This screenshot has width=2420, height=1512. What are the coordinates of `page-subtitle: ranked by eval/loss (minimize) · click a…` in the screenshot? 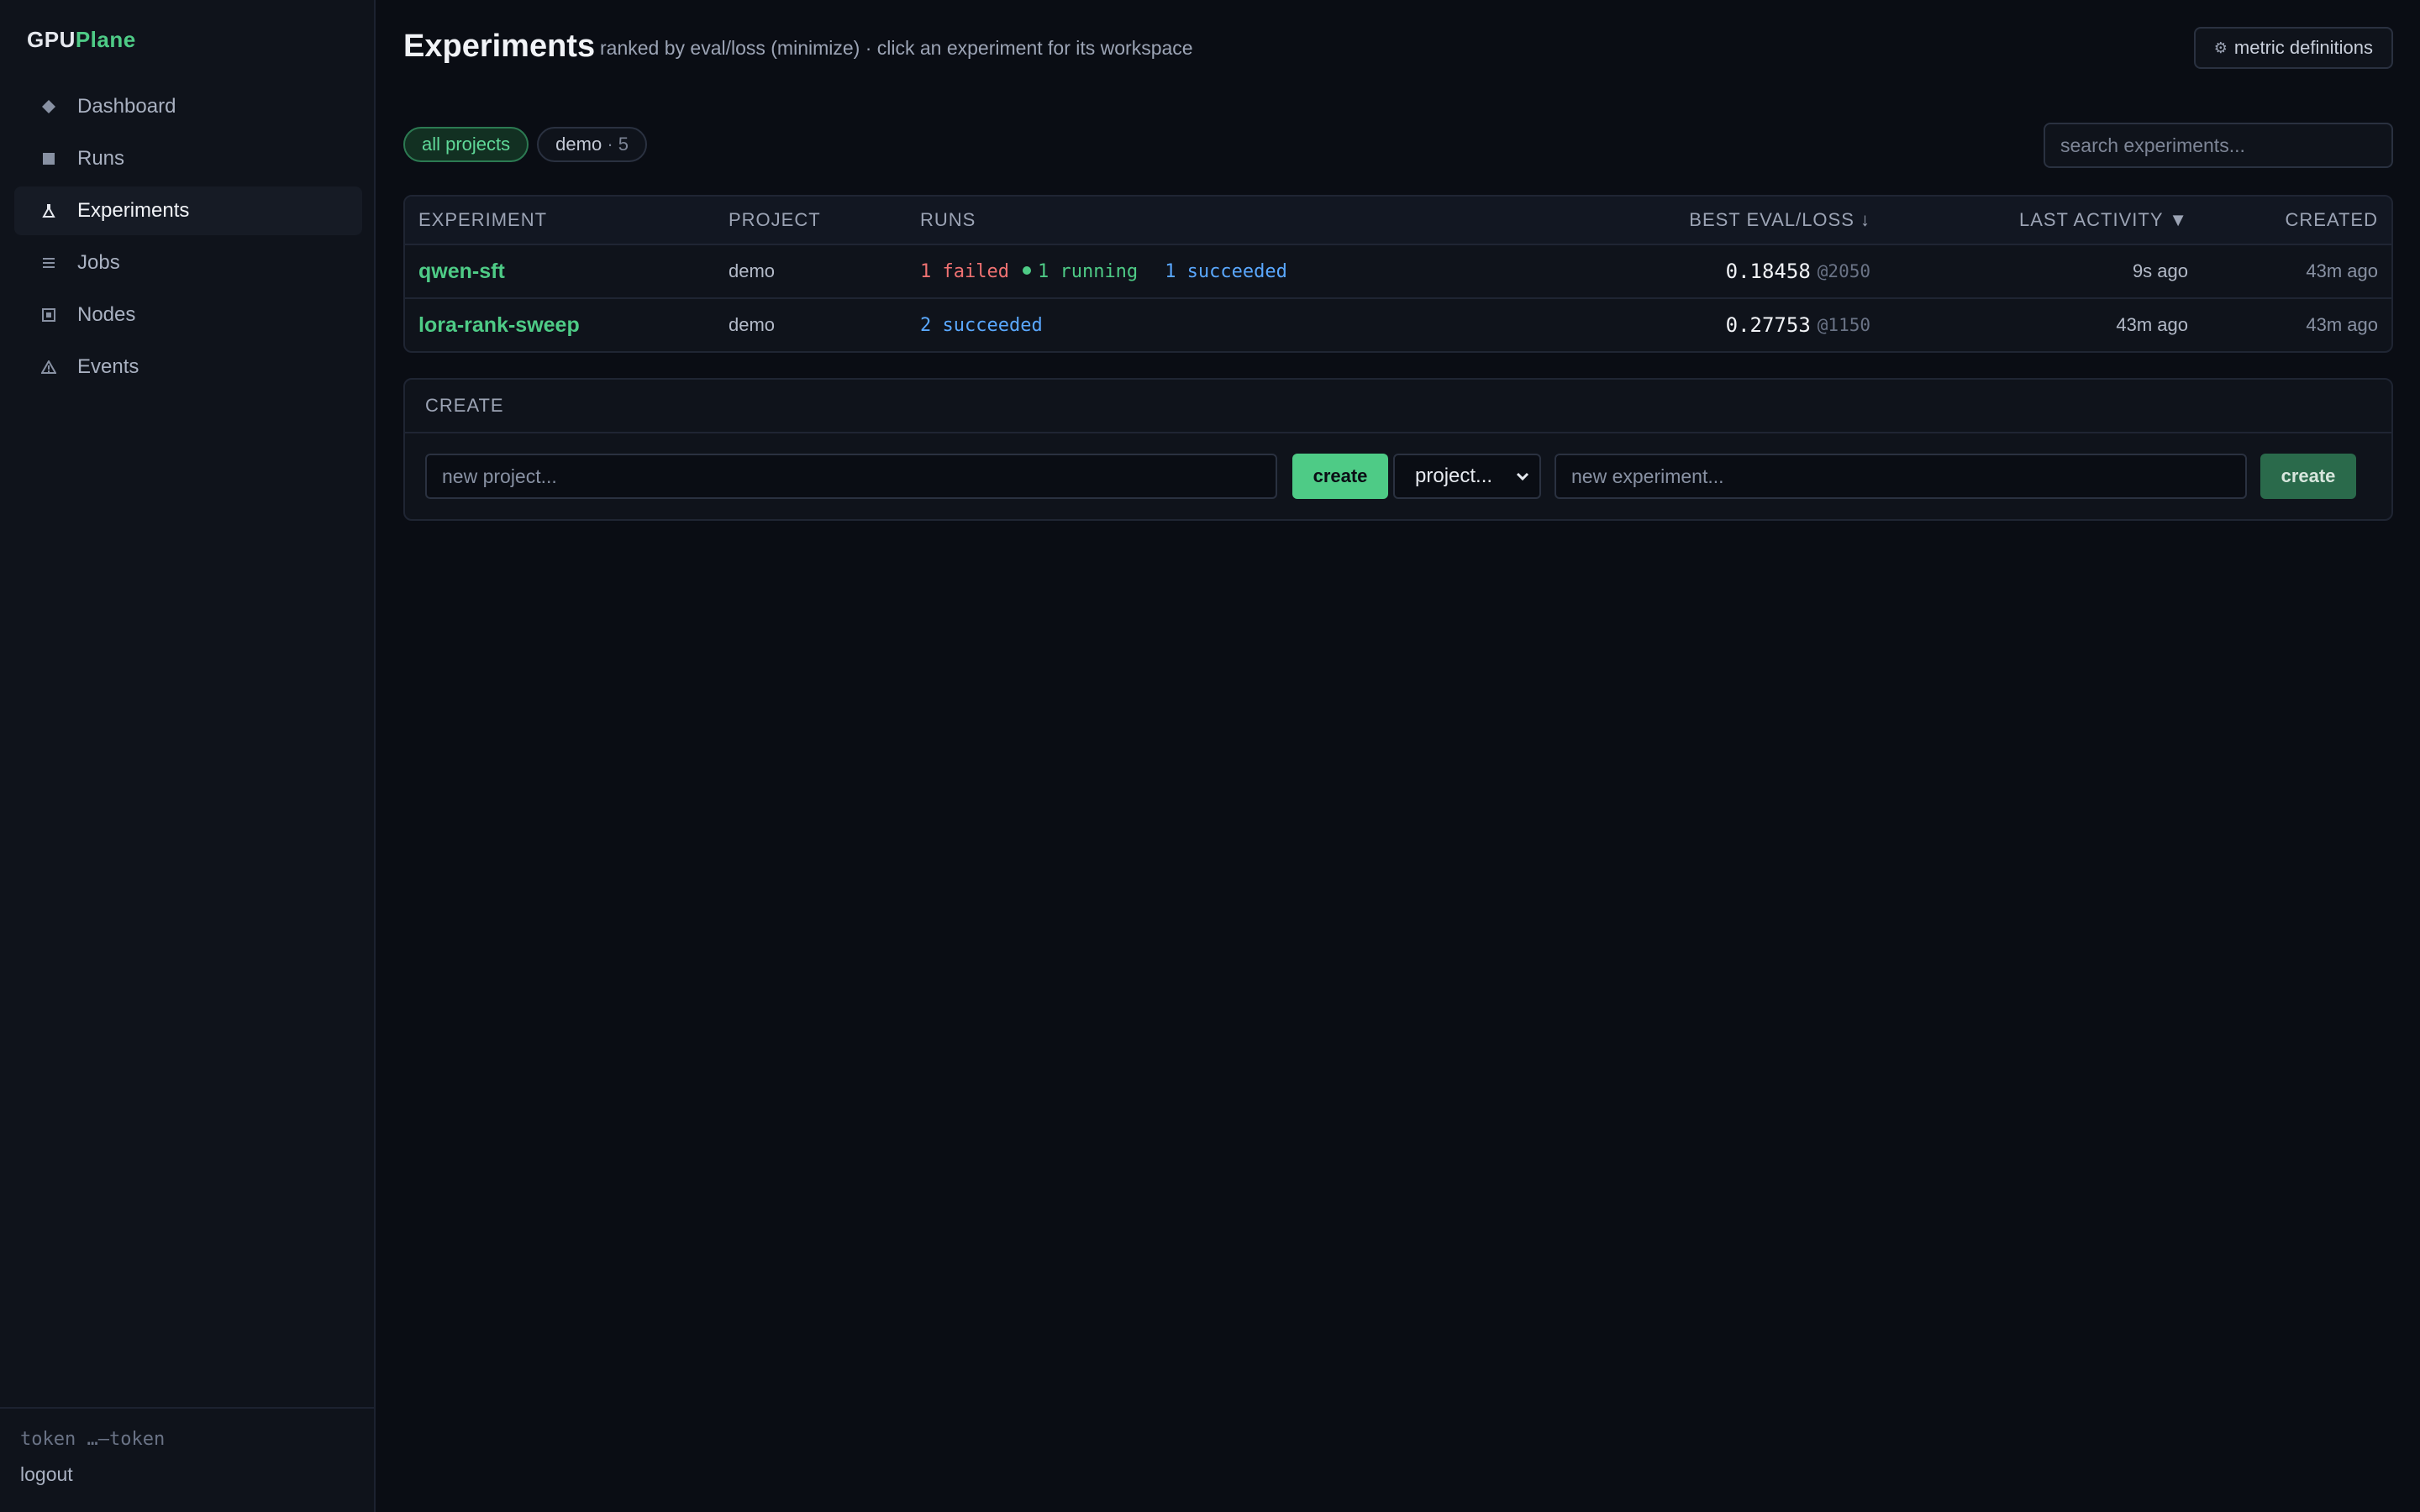 It's located at (897, 48).